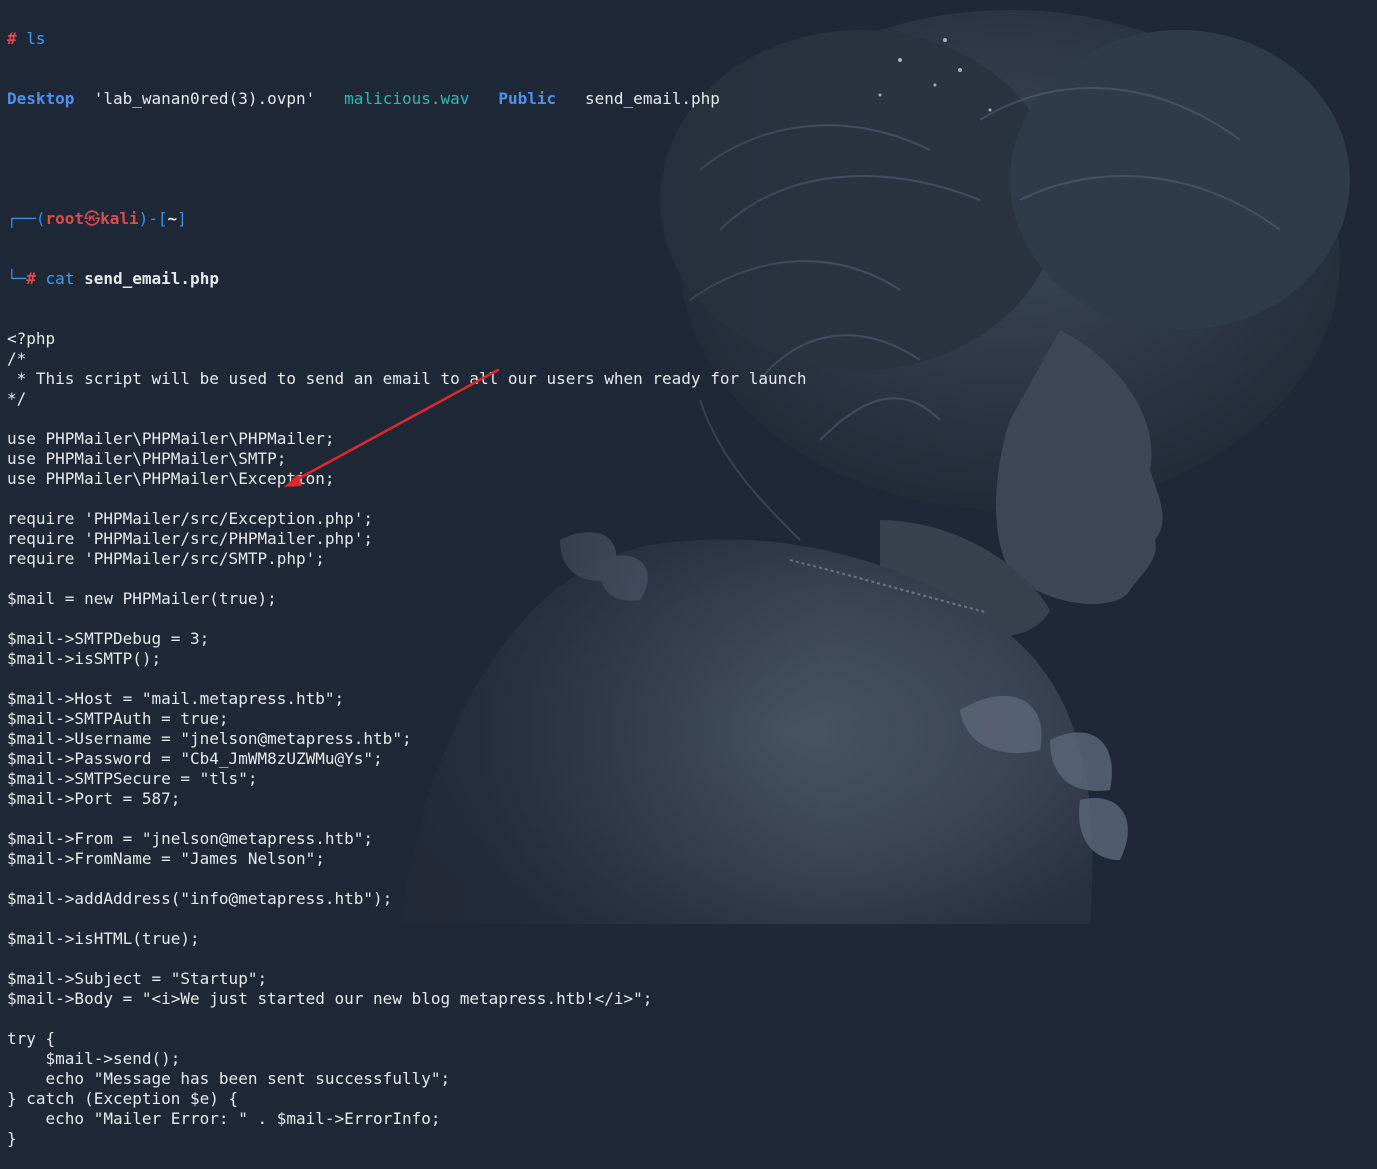  Describe the element at coordinates (200, 898) in the screenshot. I see `file-line: $mail->addAddress("info@metapress.htb");` at that location.